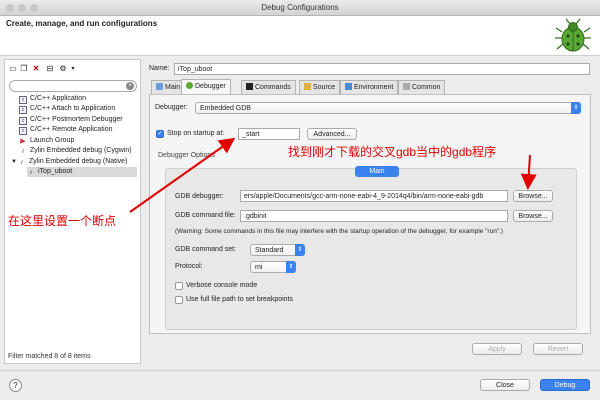  What do you see at coordinates (565, 385) in the screenshot?
I see `debug-button: Debug` at bounding box center [565, 385].